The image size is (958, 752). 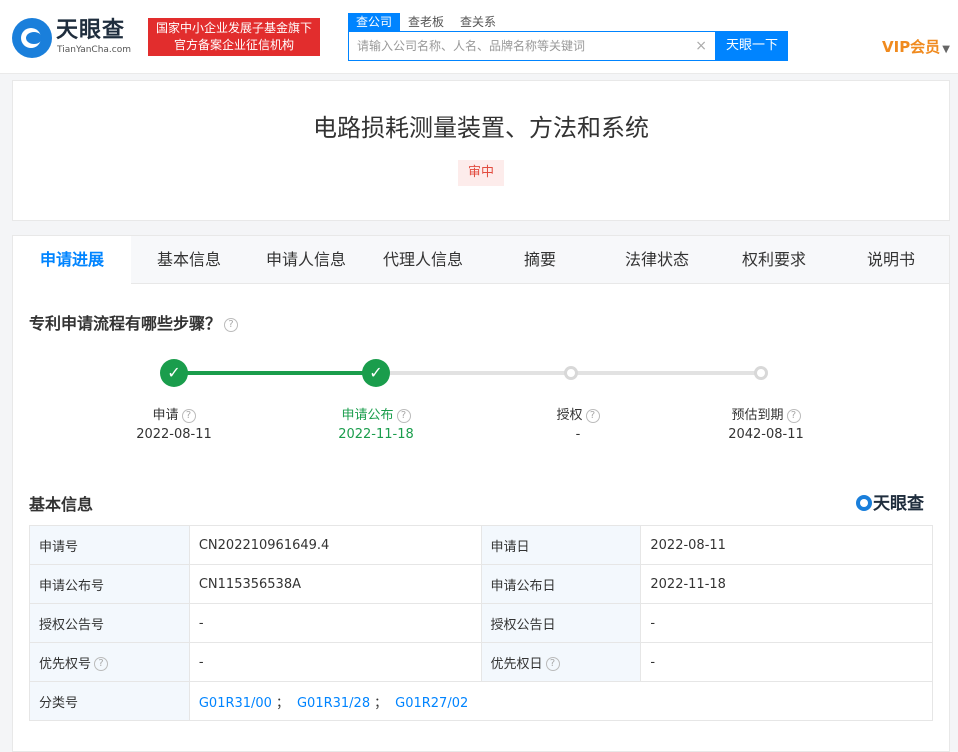 I want to click on cell-label: 分类号, so click(x=109, y=701).